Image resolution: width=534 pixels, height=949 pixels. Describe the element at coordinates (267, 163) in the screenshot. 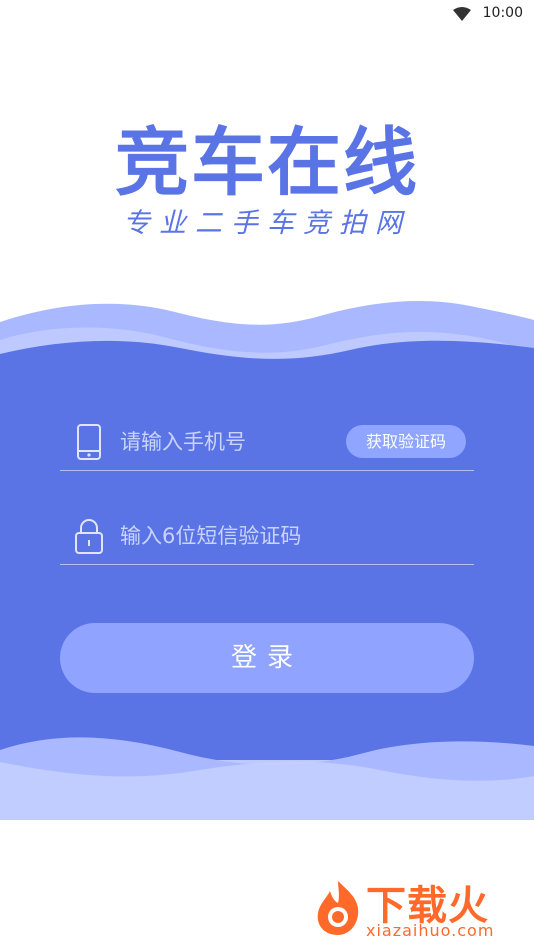

I see `app-title: 竞车在线` at that location.